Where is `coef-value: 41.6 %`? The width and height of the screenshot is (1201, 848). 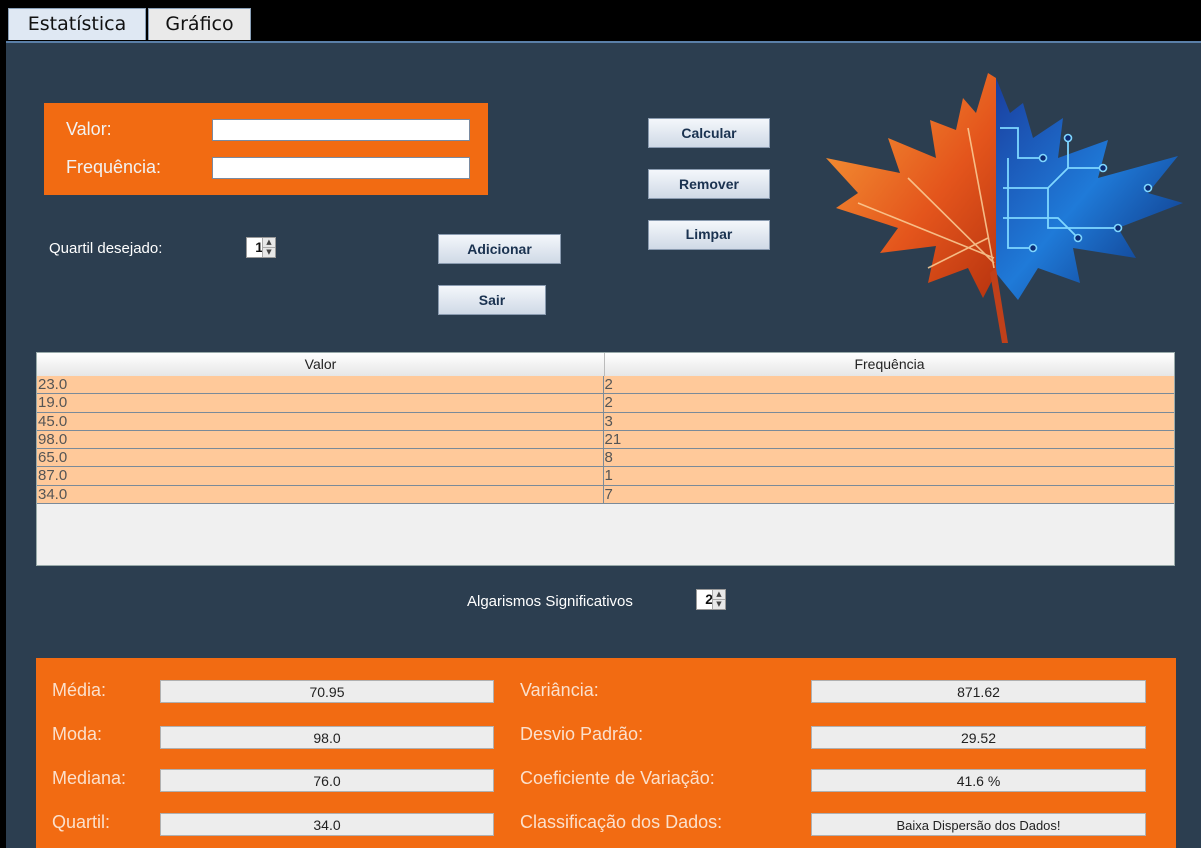 coef-value: 41.6 % is located at coordinates (978, 780).